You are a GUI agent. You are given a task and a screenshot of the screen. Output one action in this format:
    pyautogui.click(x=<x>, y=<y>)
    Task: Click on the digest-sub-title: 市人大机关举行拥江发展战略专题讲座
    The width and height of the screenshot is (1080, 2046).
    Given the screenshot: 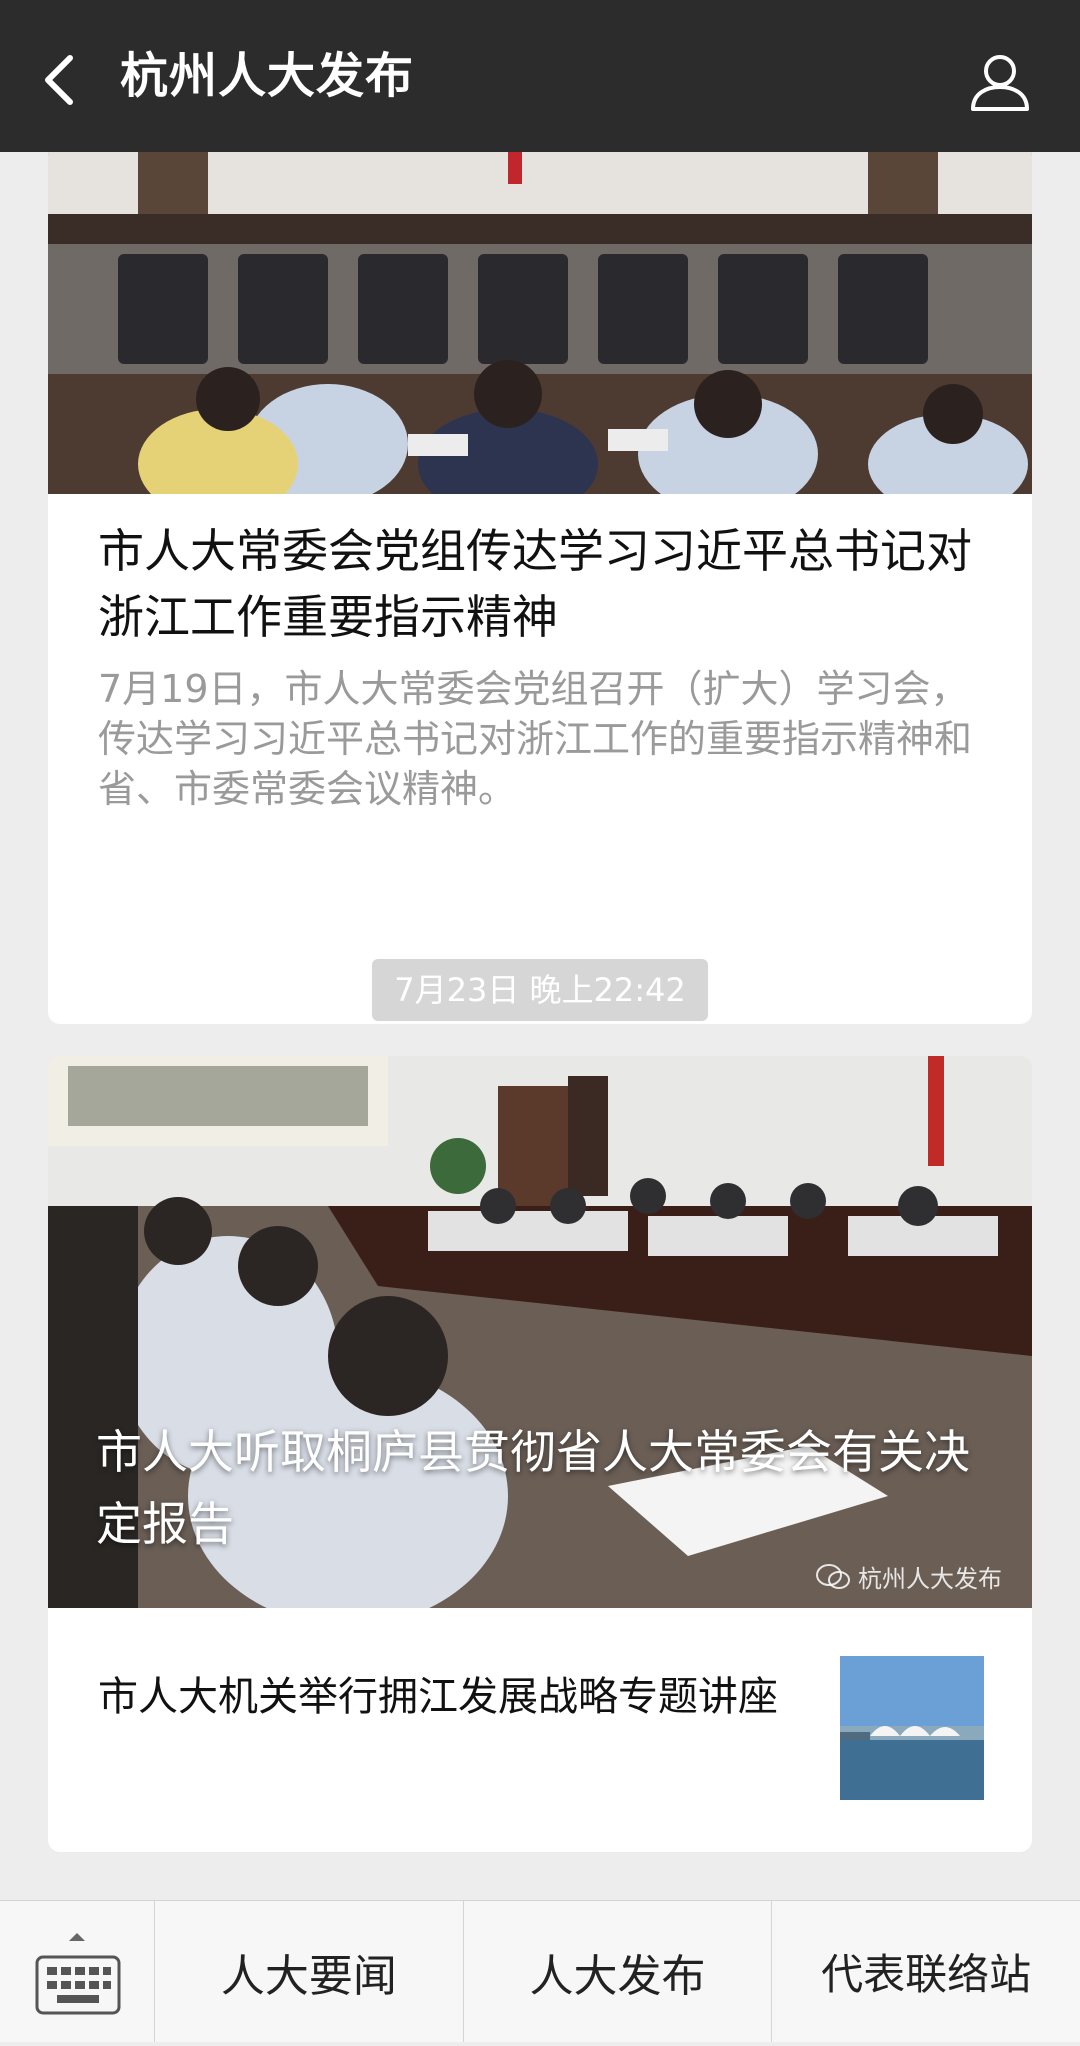 What is the action you would take?
    pyautogui.click(x=448, y=1697)
    